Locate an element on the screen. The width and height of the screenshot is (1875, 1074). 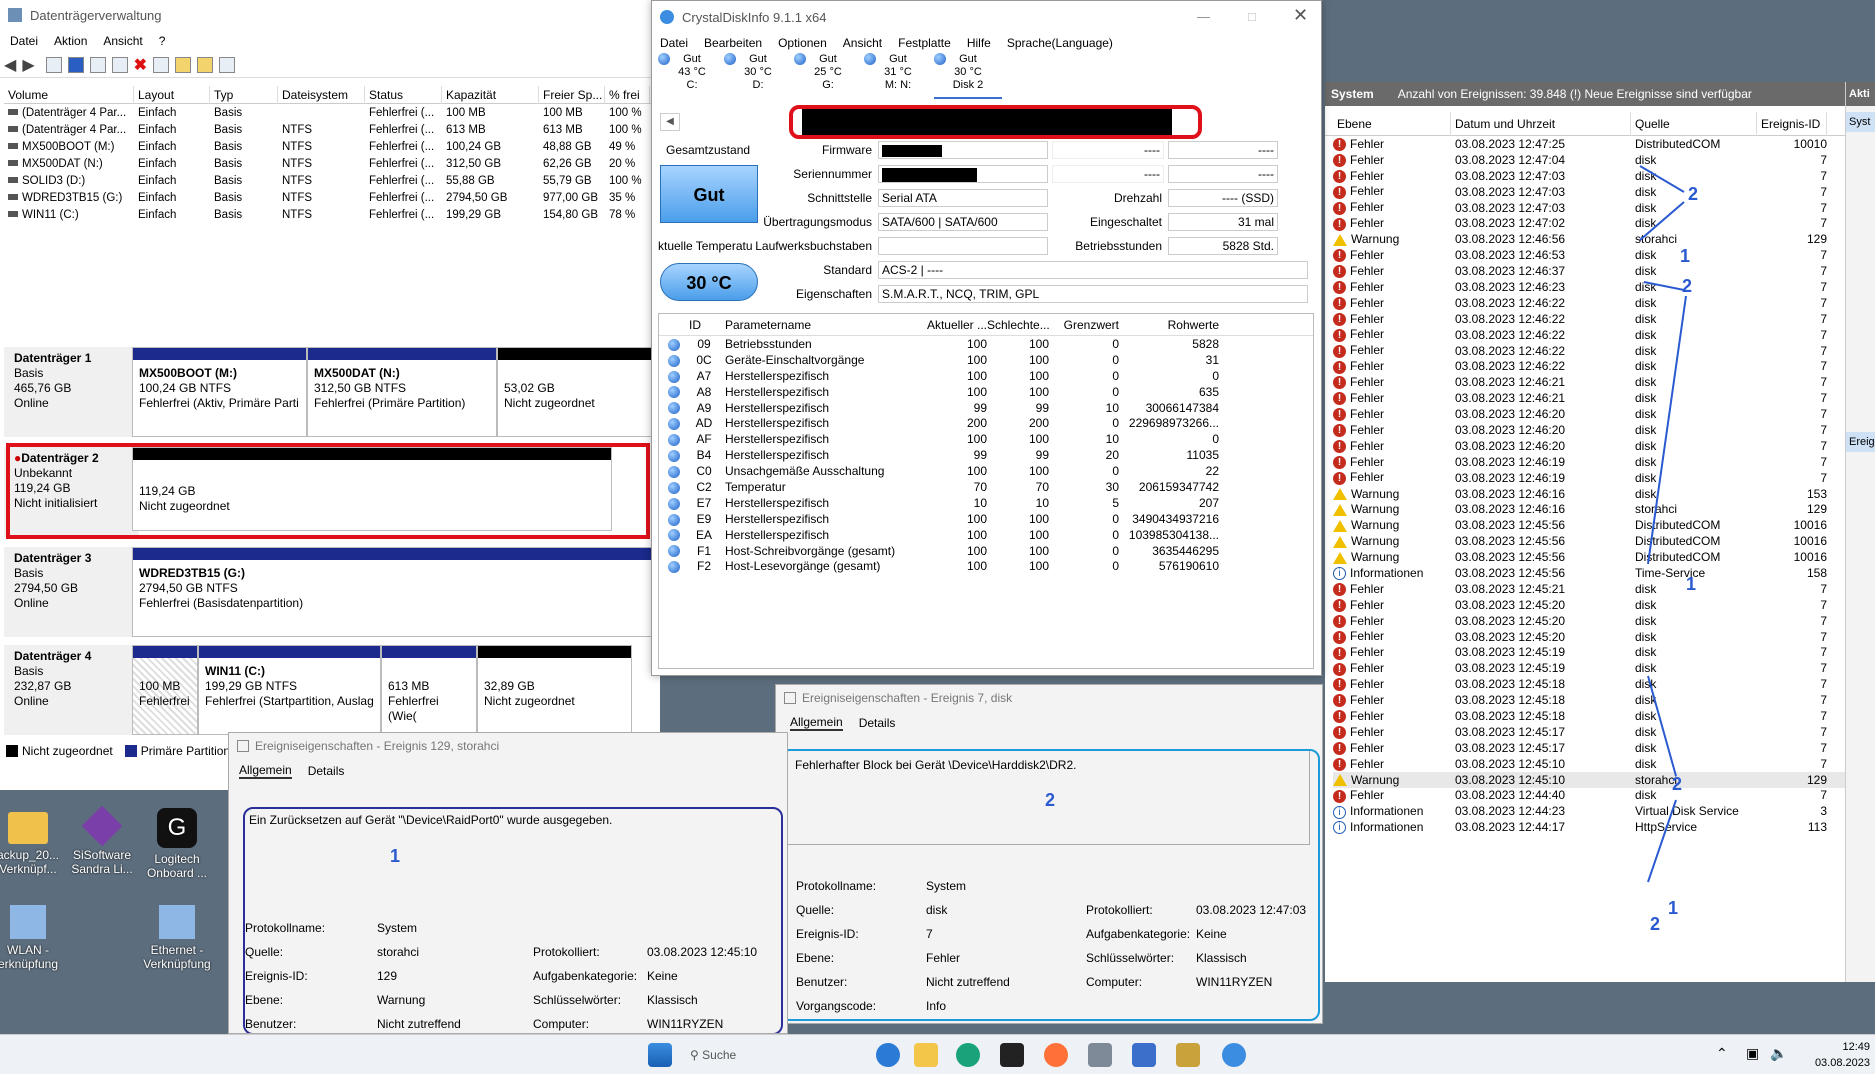
col-volume: Volume is located at coordinates (69, 94).